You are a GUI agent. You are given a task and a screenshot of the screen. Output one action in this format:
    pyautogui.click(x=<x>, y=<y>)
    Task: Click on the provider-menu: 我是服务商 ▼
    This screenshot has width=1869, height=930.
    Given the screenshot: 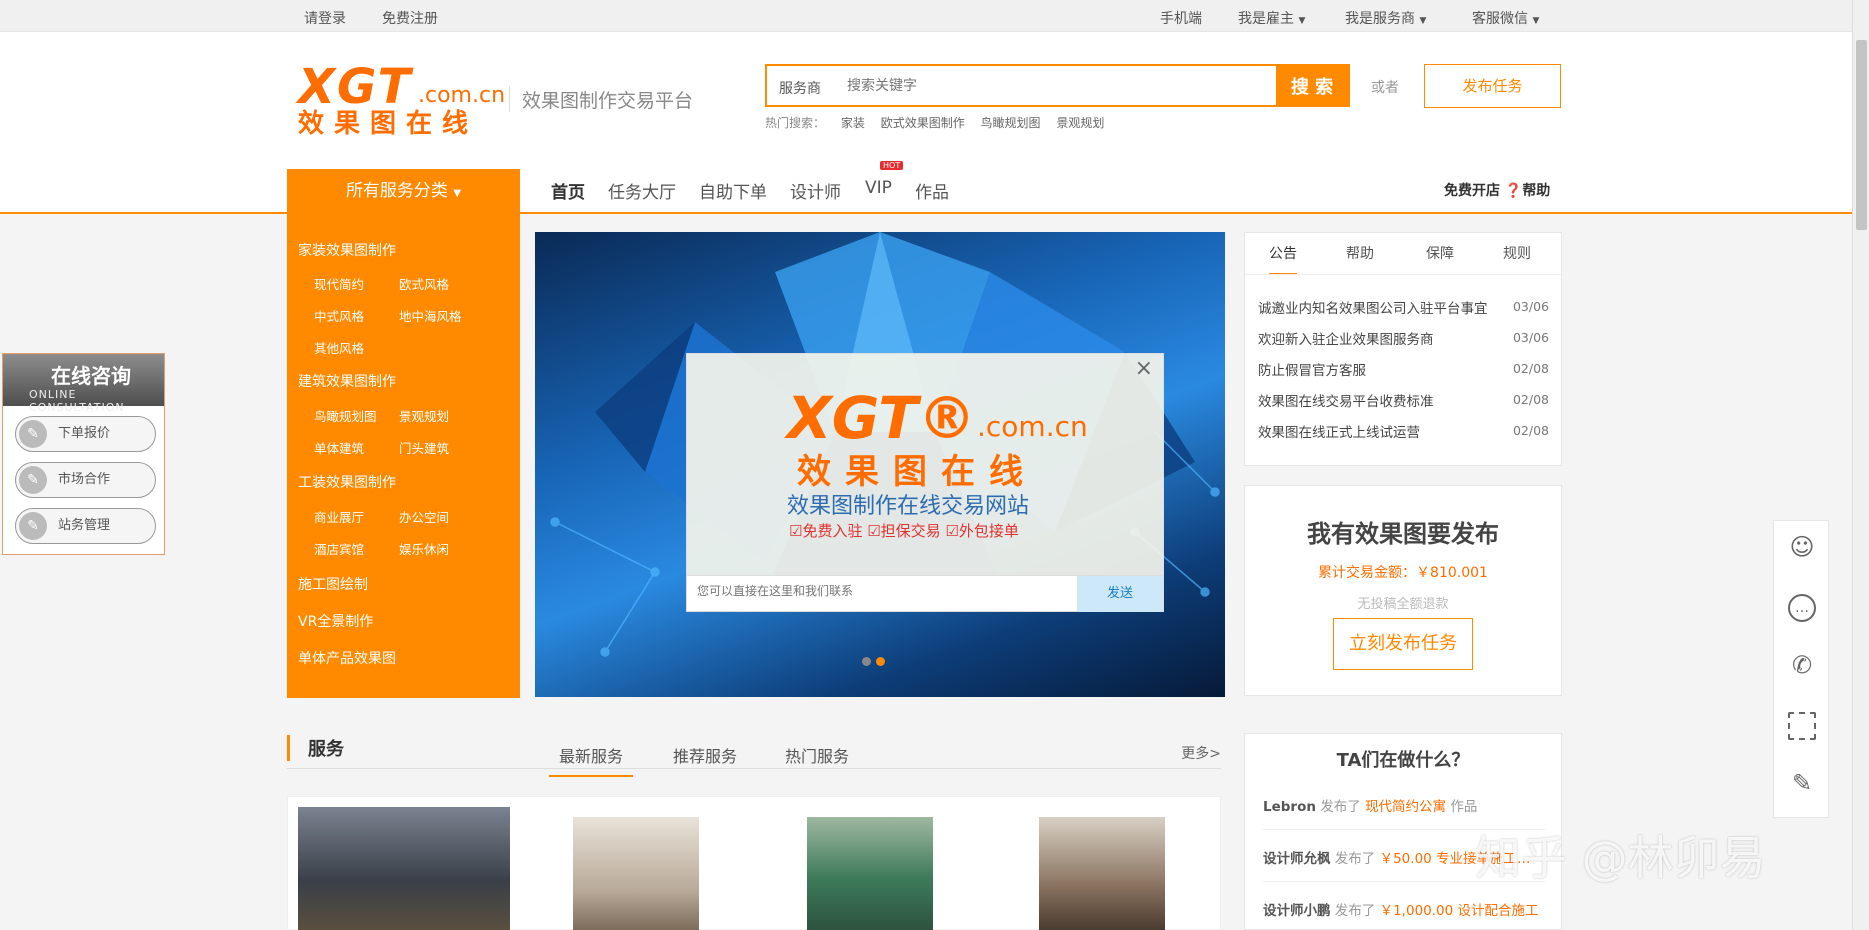 What is the action you would take?
    pyautogui.click(x=1385, y=18)
    